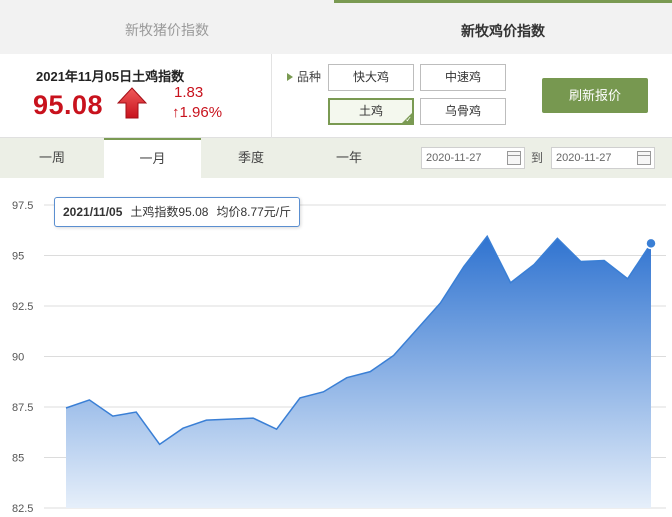 This screenshot has width=672, height=517. Describe the element at coordinates (309, 77) in the screenshot. I see `variety-label-text: 品种` at that location.